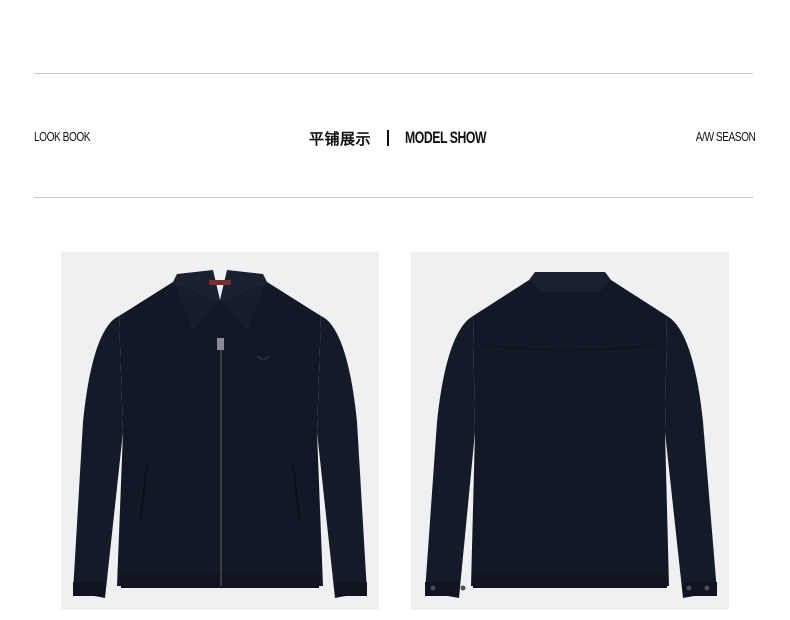 The width and height of the screenshot is (790, 620). I want to click on section-header: LOOK BOOK 平铺展示 MODEL SHOW A/W SEASON, so click(395, 138).